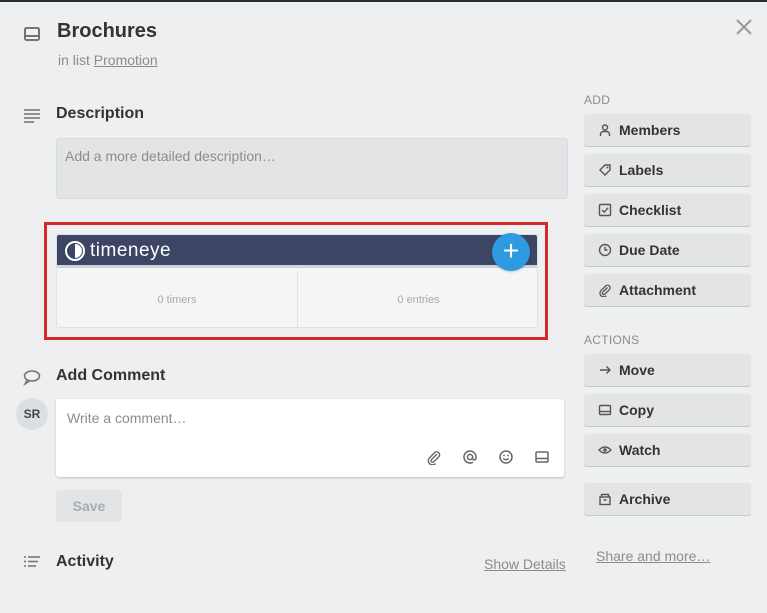  What do you see at coordinates (605, 499) in the screenshot?
I see `archive-icon` at bounding box center [605, 499].